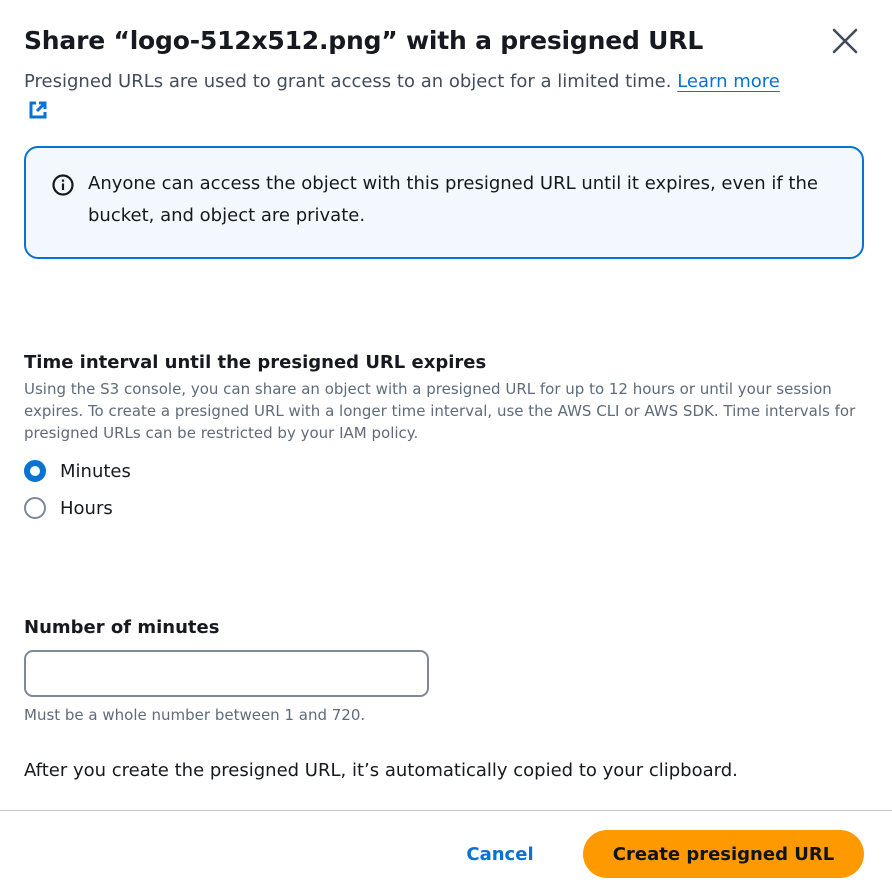  What do you see at coordinates (86, 508) in the screenshot?
I see `radio-hours-label: Hours` at bounding box center [86, 508].